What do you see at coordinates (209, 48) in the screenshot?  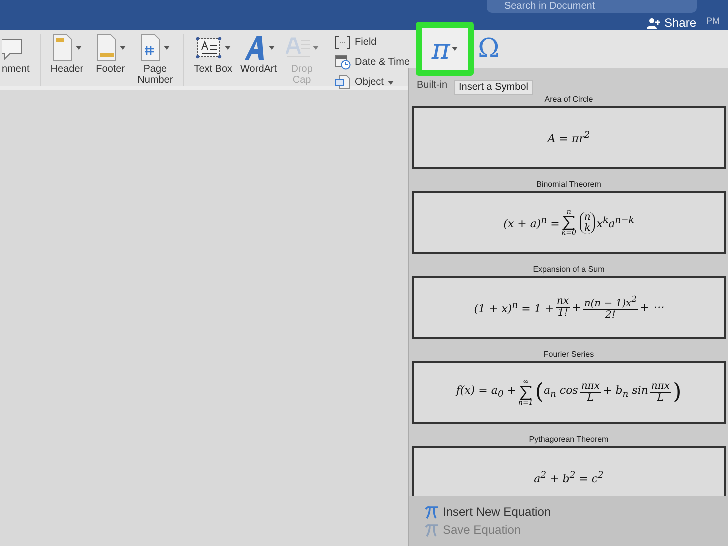 I see `text-box-icon` at bounding box center [209, 48].